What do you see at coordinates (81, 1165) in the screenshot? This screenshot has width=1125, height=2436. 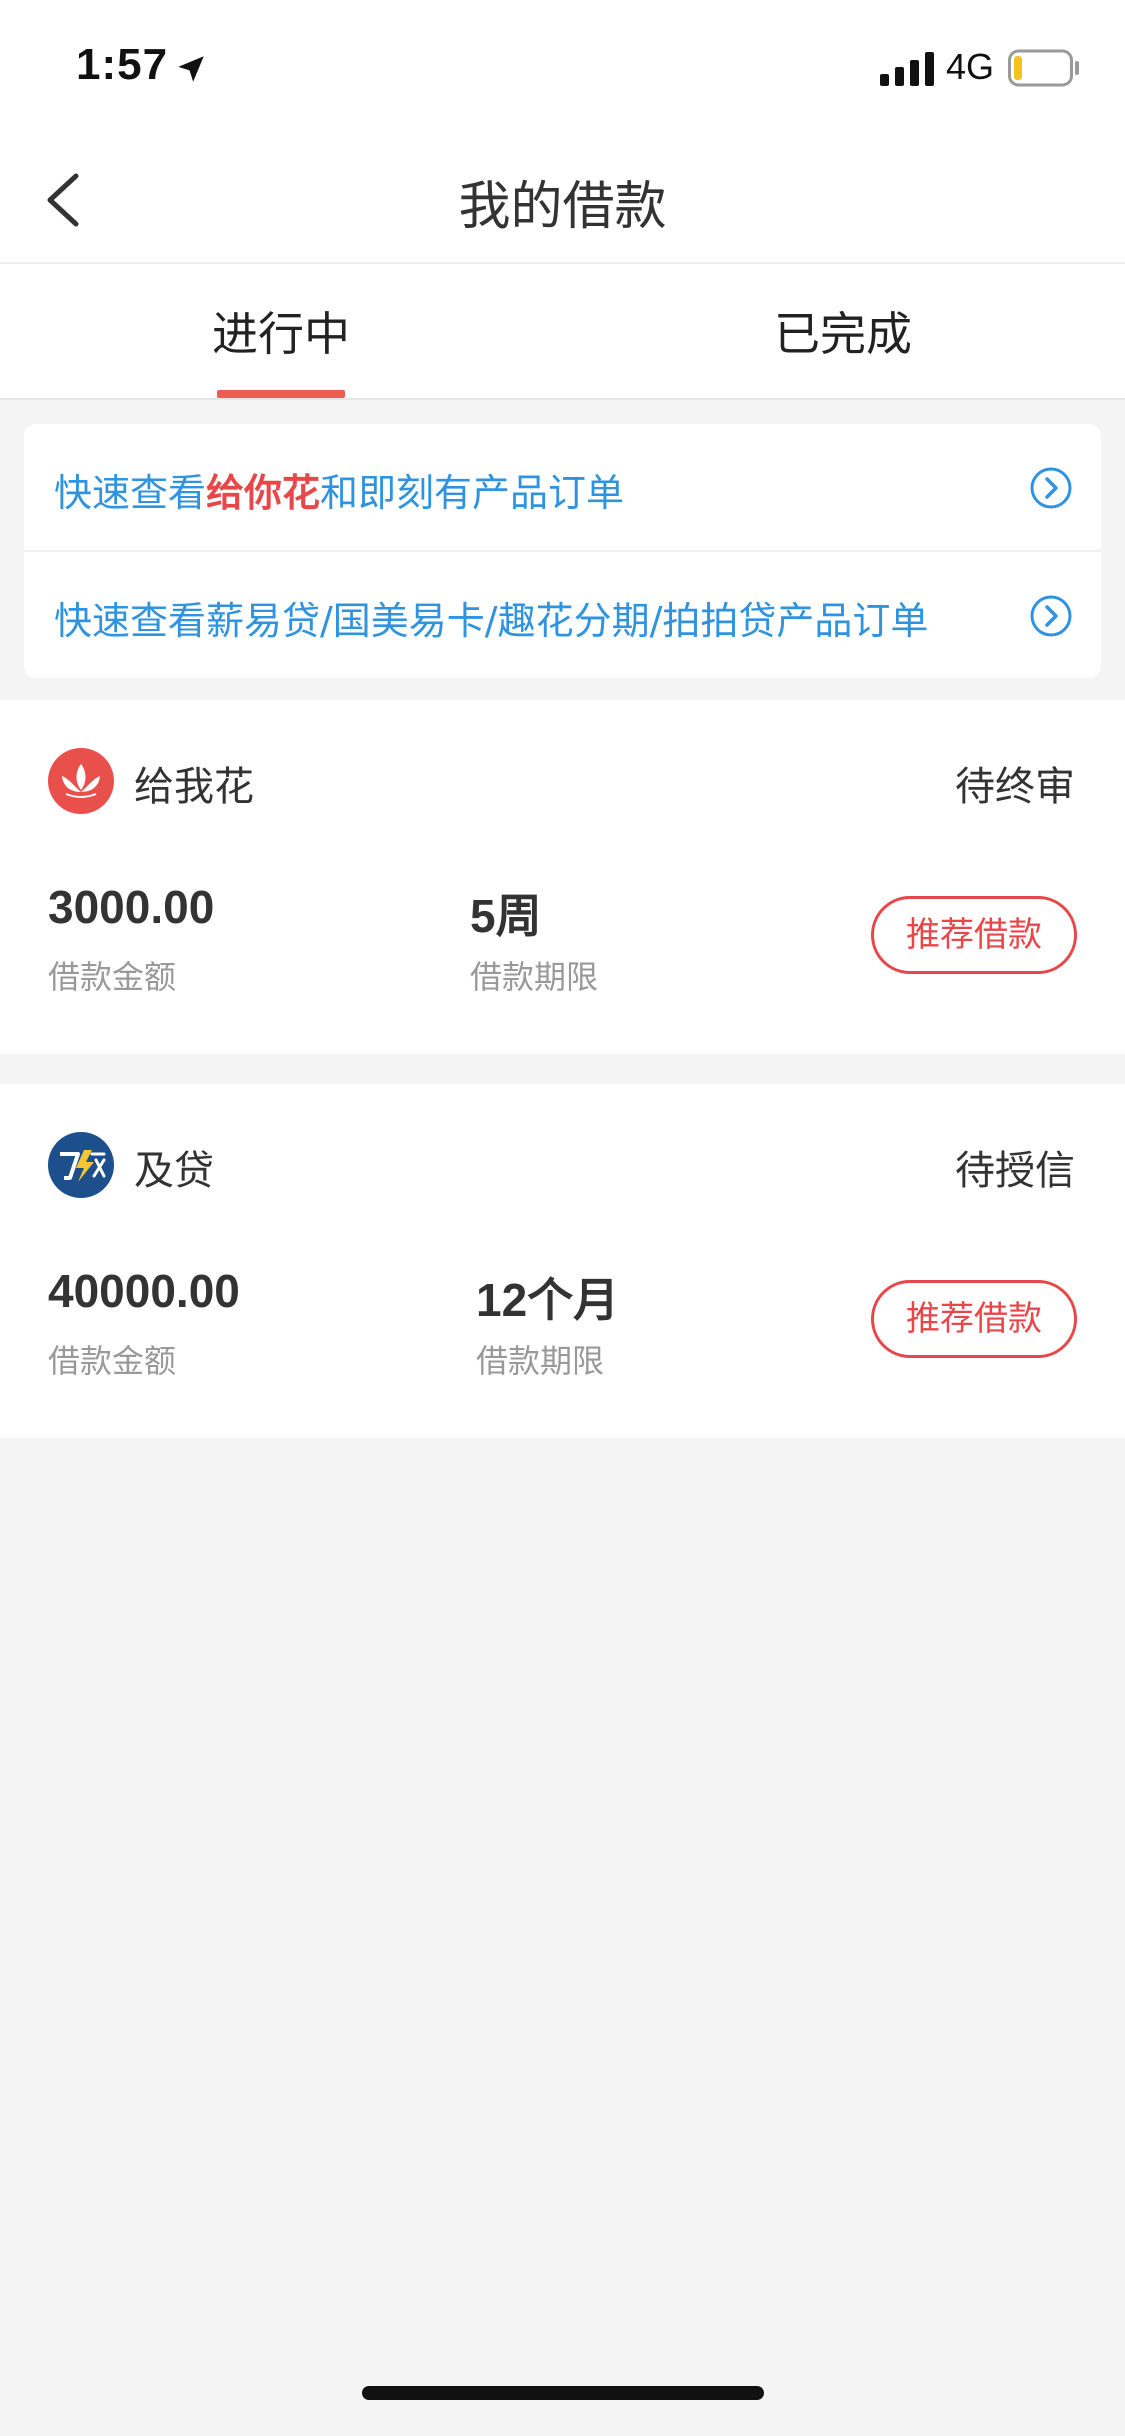 I see `jidai-logo-icon` at bounding box center [81, 1165].